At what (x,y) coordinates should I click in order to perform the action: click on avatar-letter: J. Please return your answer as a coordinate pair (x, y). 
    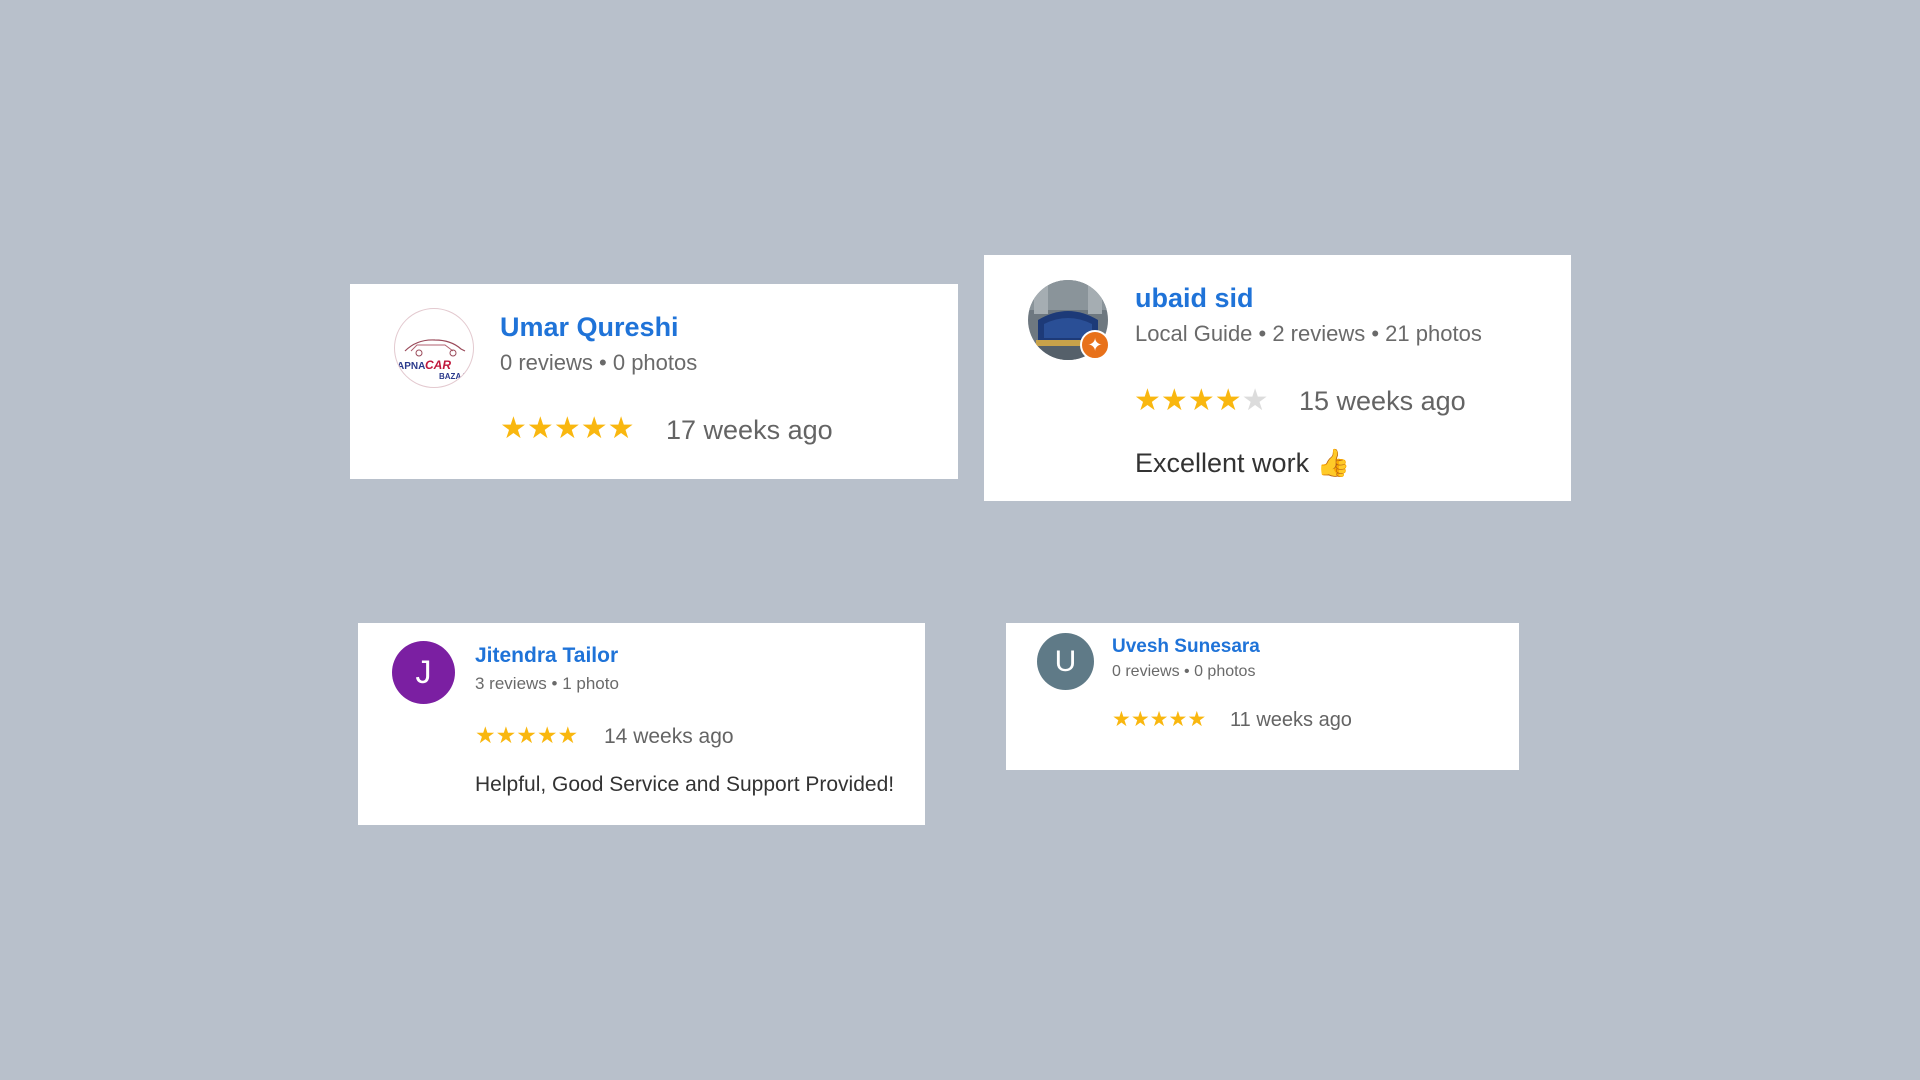
    Looking at the image, I should click on (423, 672).